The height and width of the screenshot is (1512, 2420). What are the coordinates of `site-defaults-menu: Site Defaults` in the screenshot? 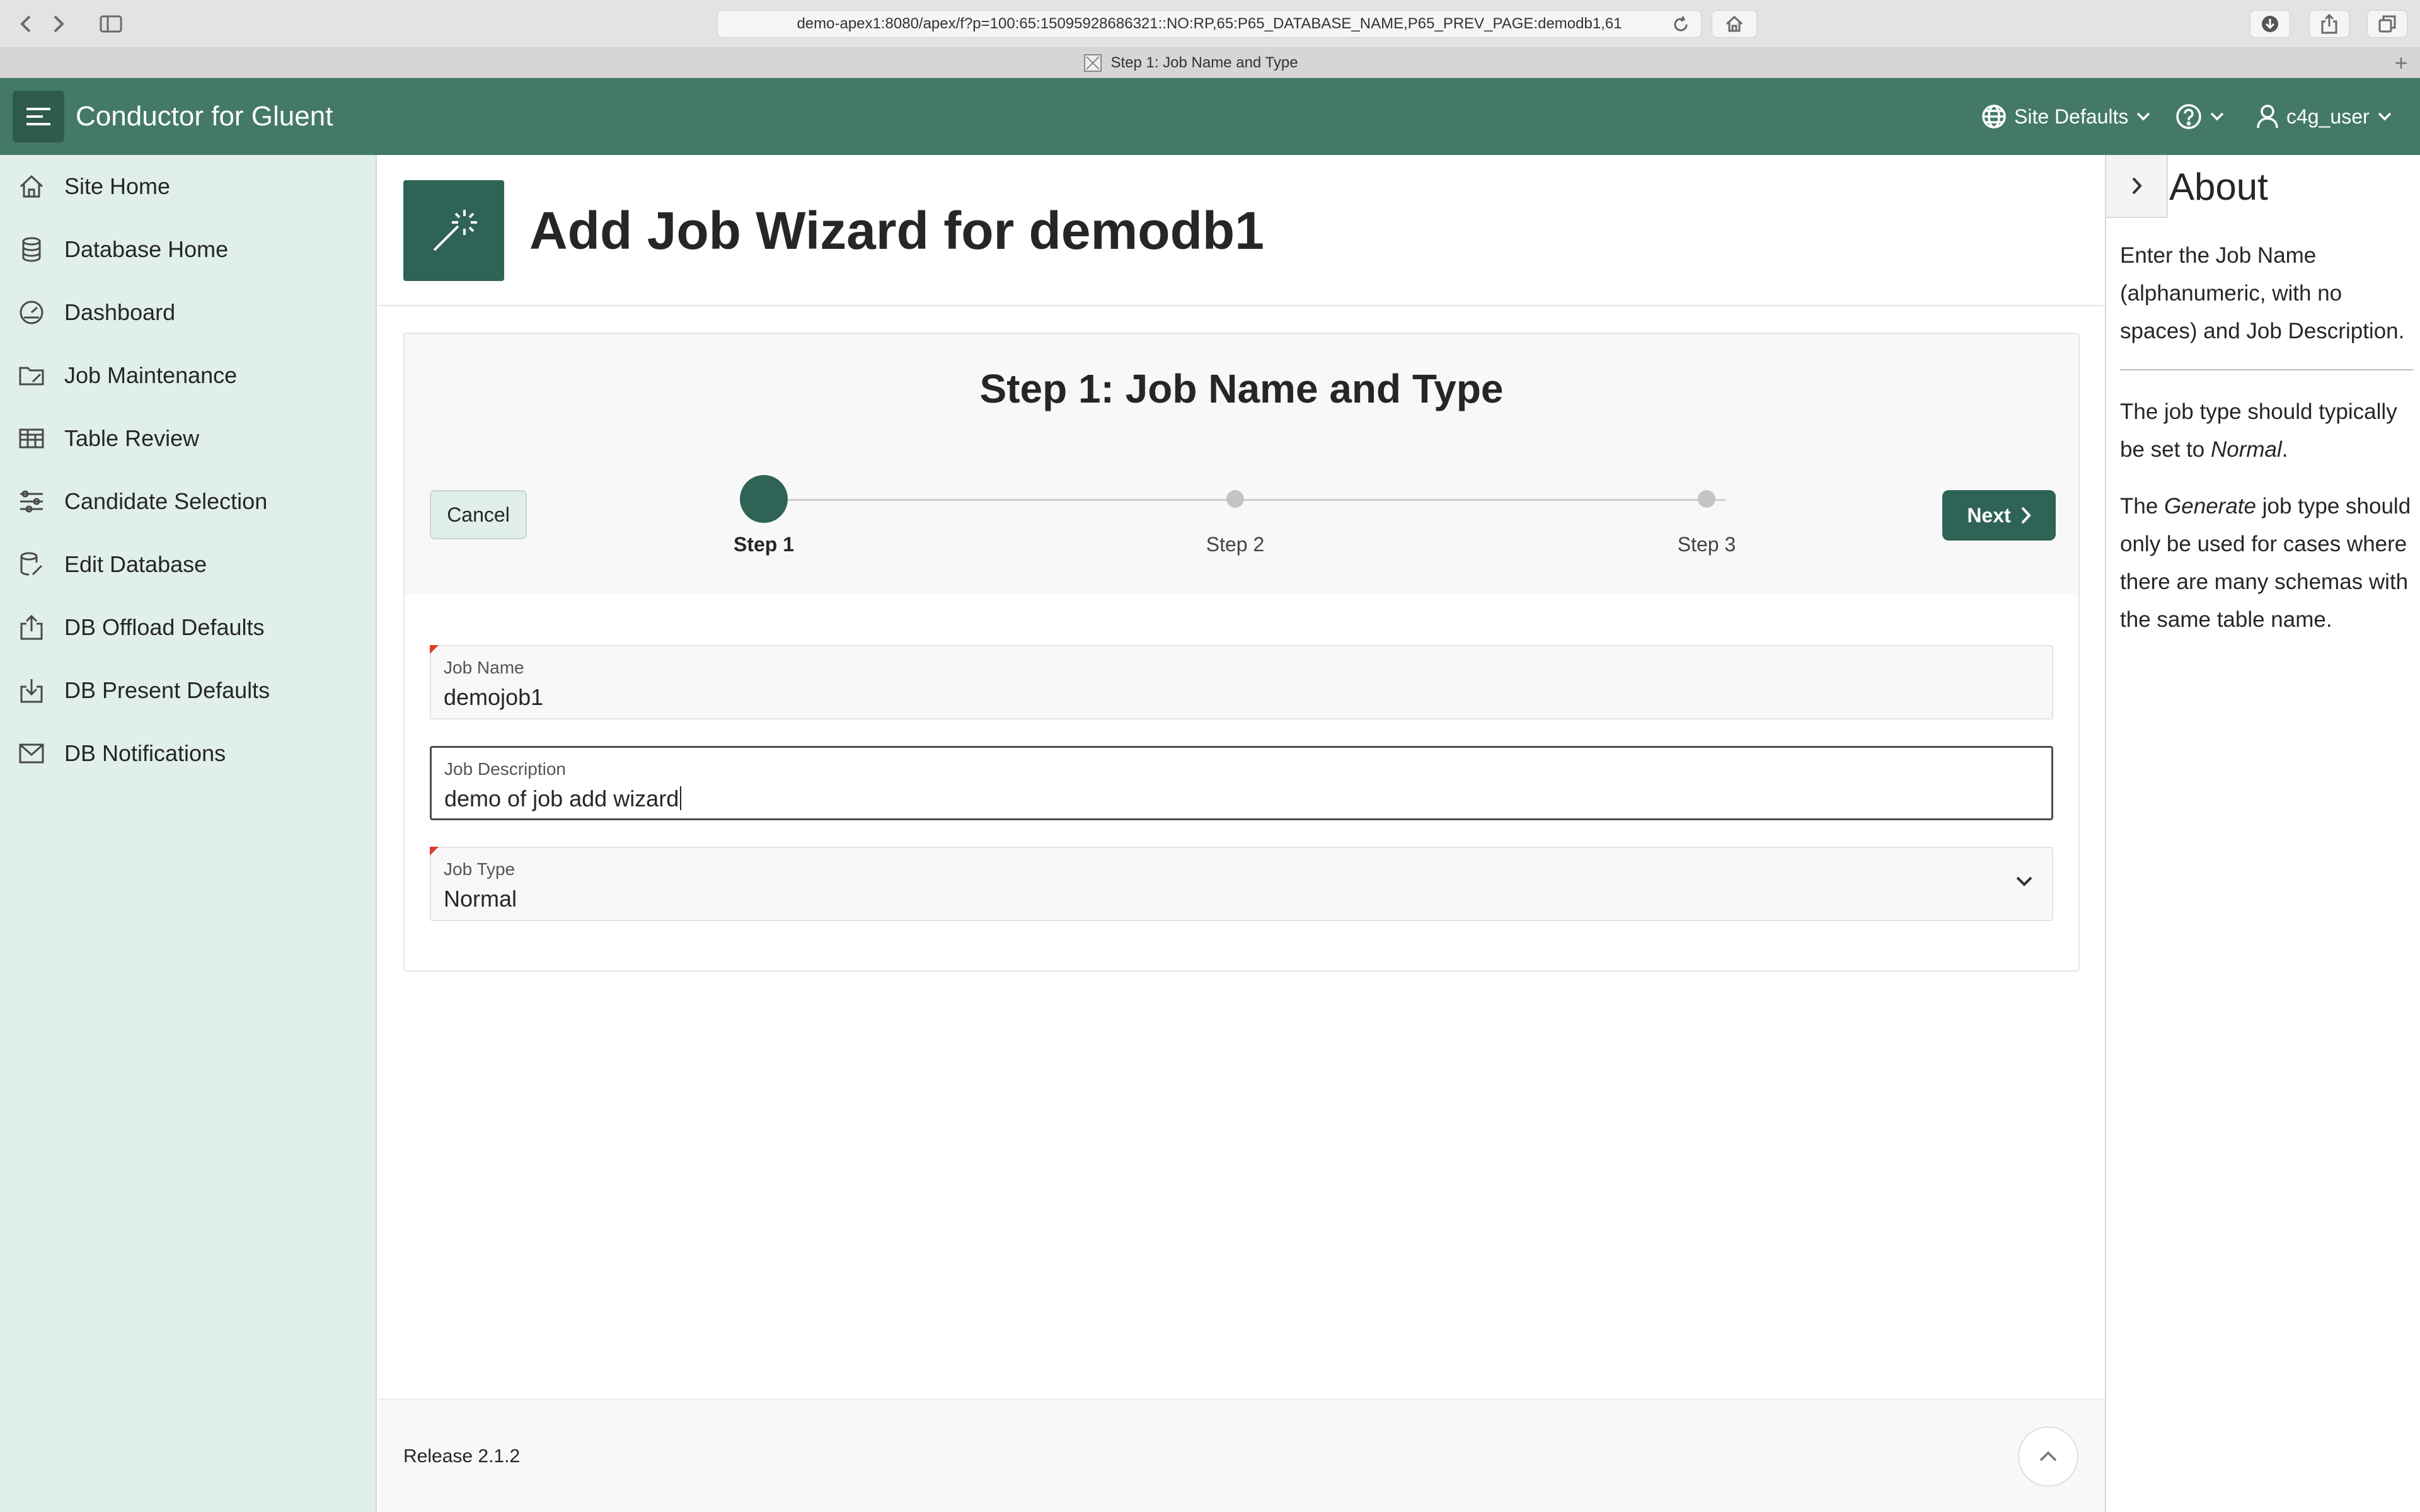 It's located at (2066, 116).